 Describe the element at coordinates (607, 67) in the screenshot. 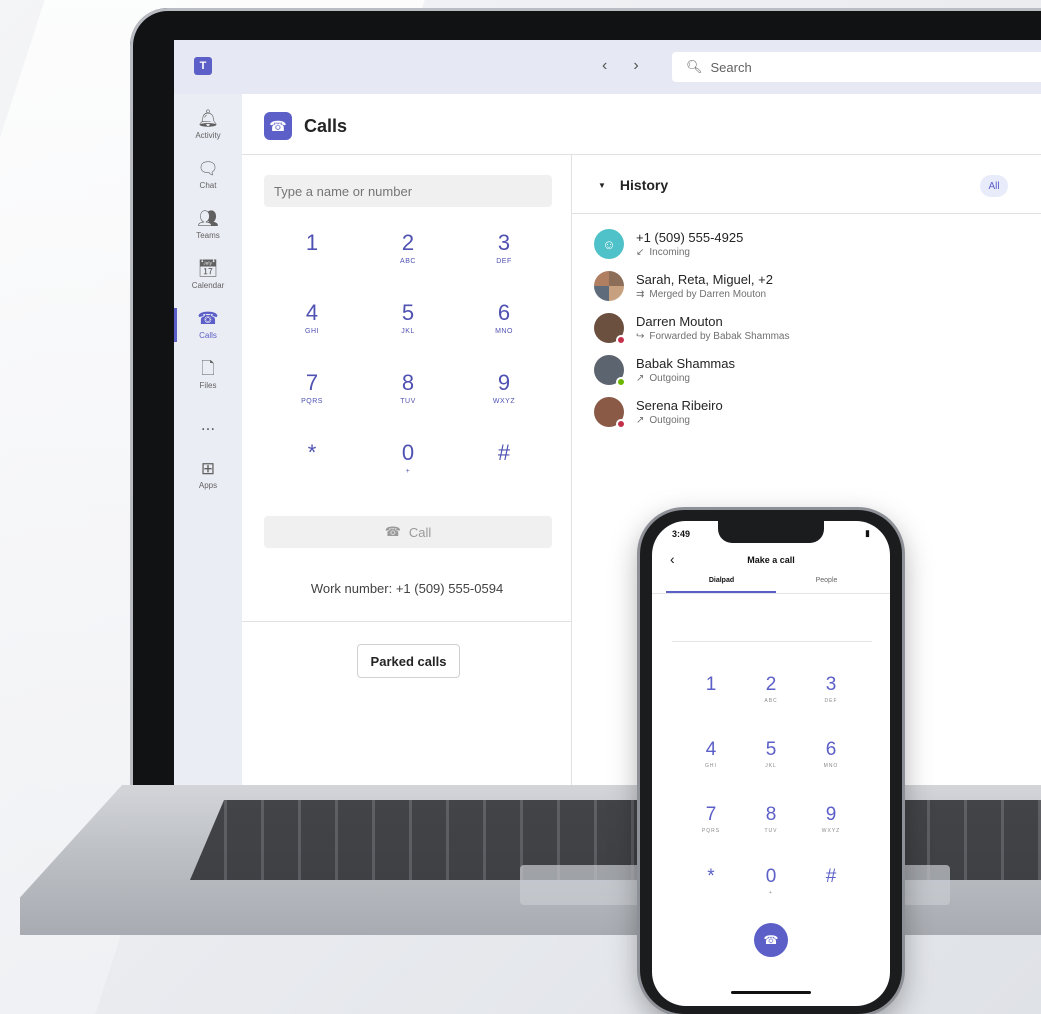

I see `title-bar: T ‹ › 🔍︎ Search` at that location.